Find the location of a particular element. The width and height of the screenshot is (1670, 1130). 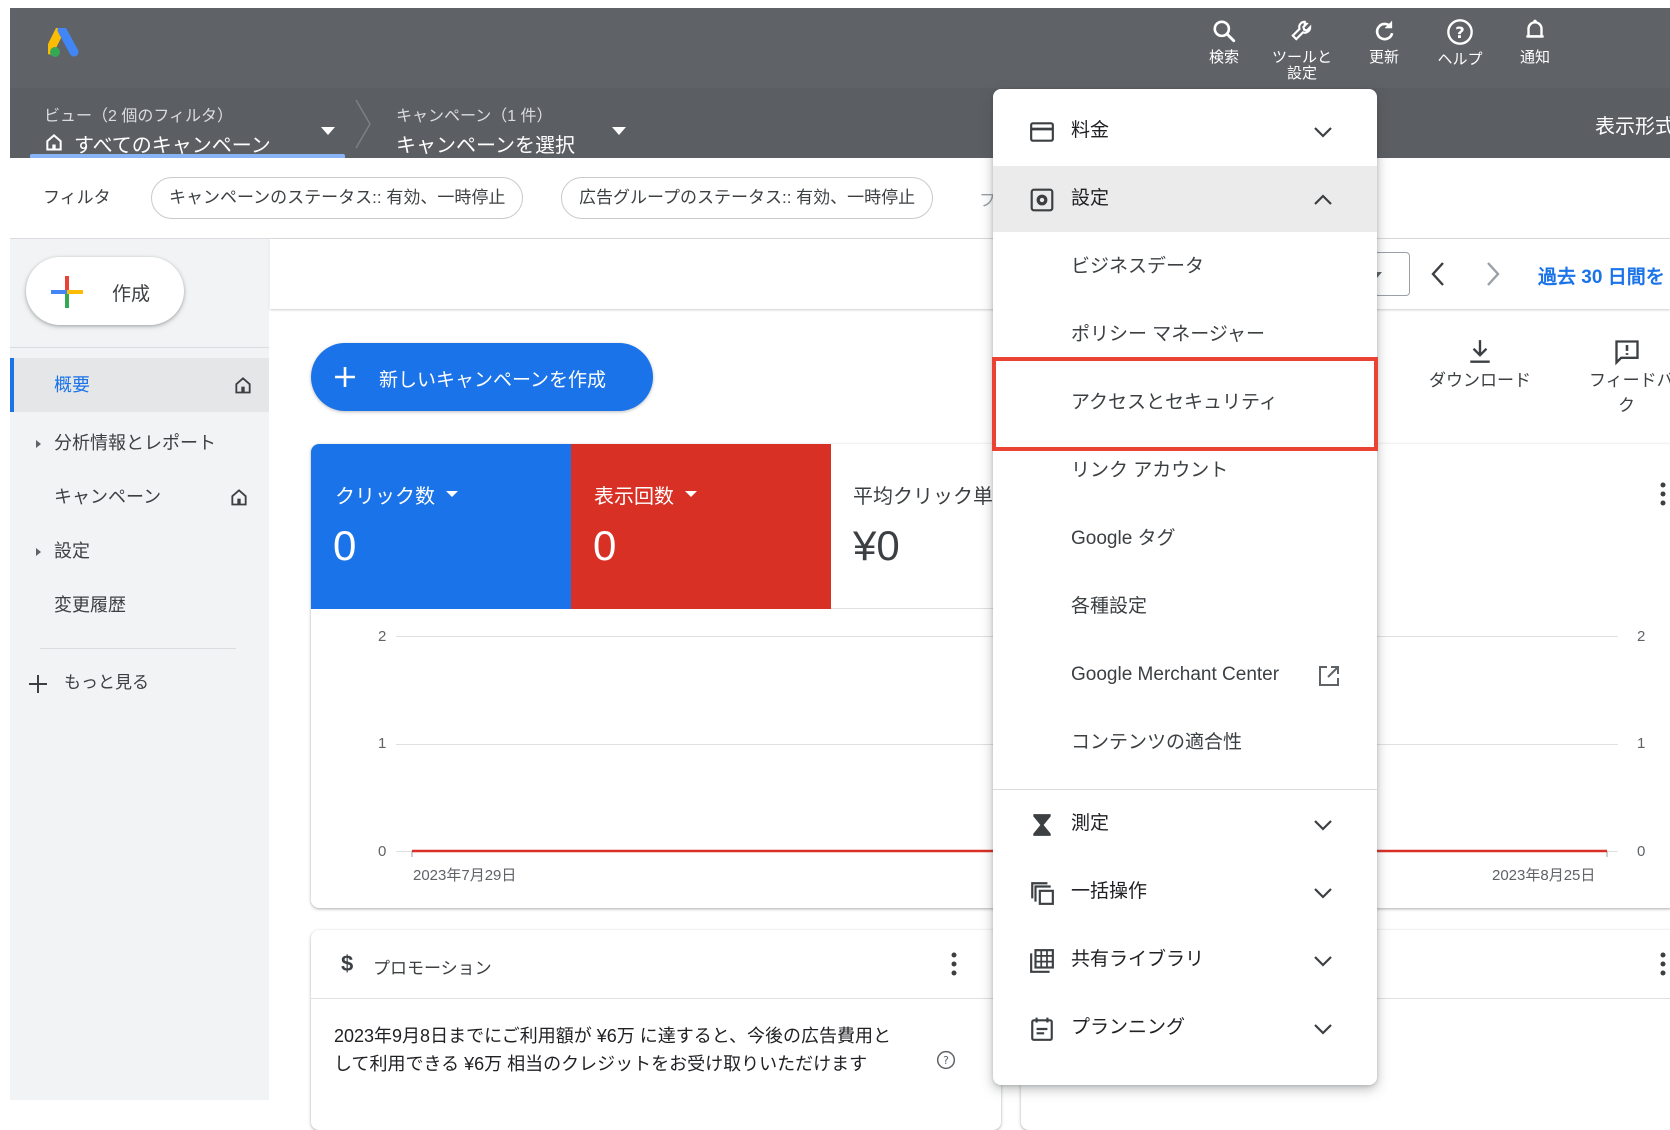

create-button: 作成 is located at coordinates (105, 291).